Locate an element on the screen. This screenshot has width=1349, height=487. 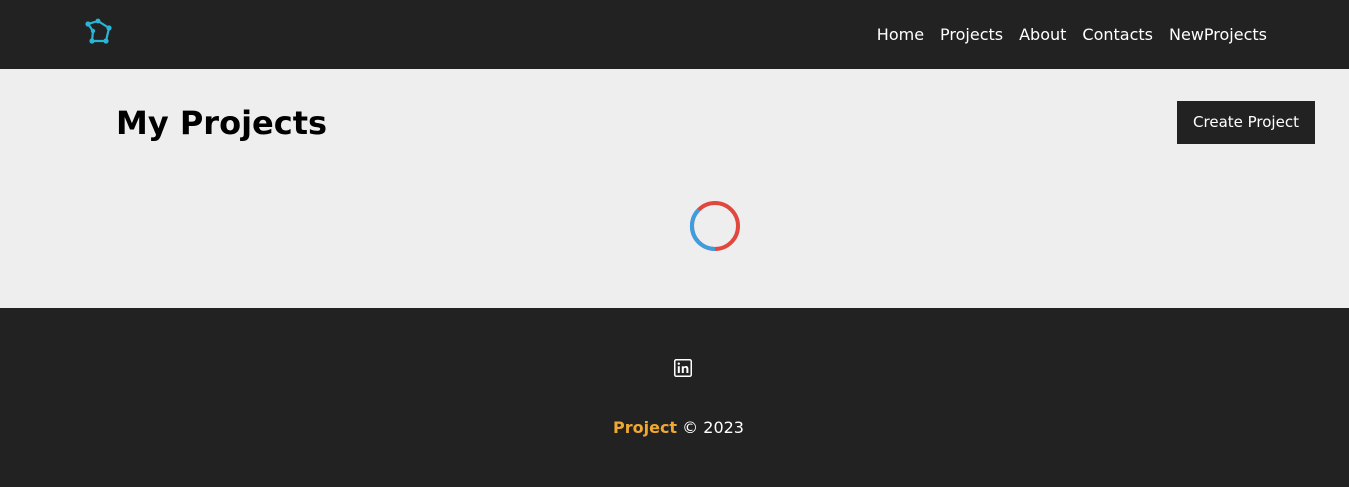
loading-spinner-icon is located at coordinates (714, 226).